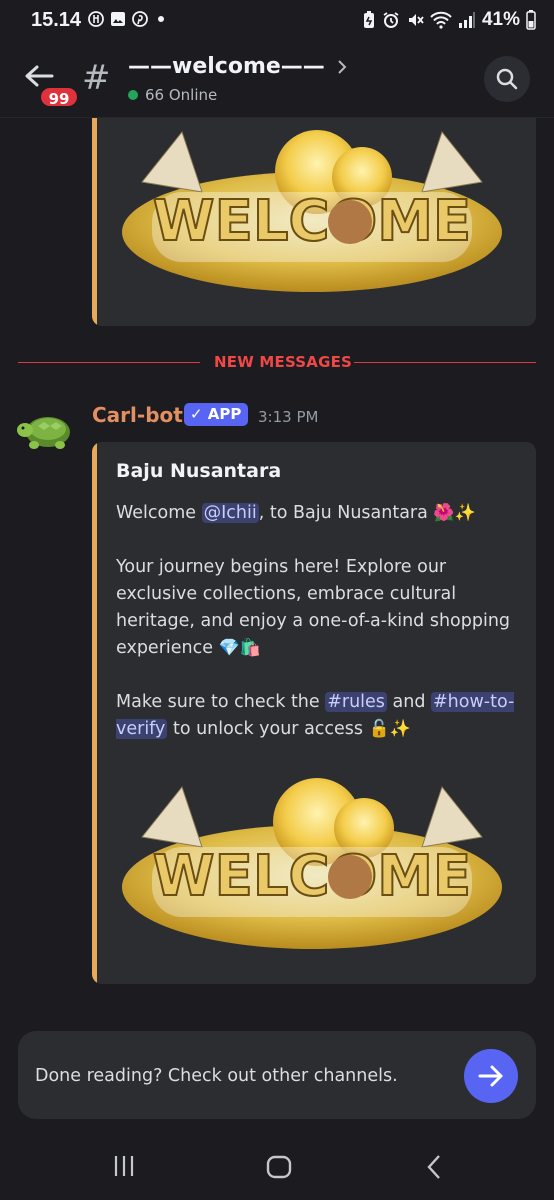  I want to click on online-count: 66 Online, so click(181, 95).